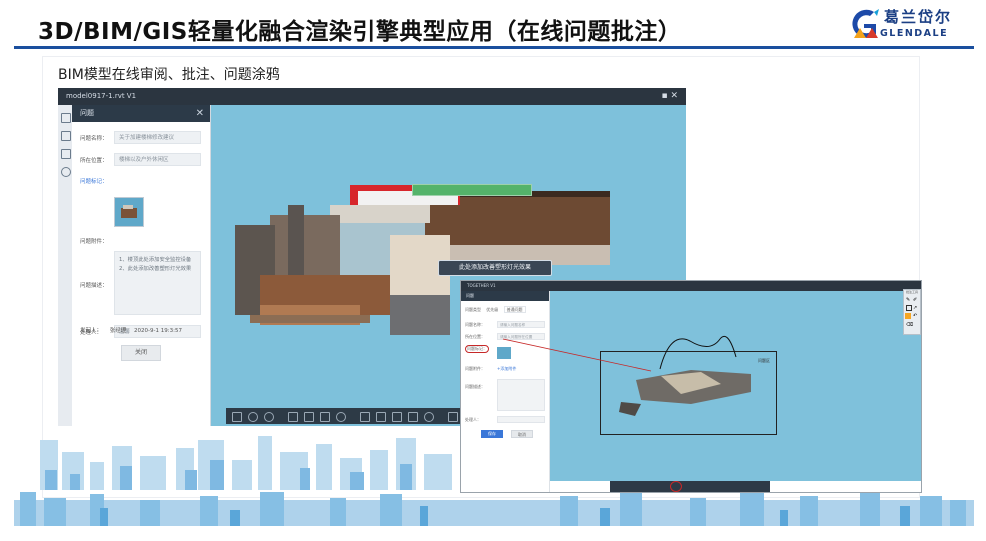 The width and height of the screenshot is (986, 541). I want to click on move-icon, so click(309, 417).